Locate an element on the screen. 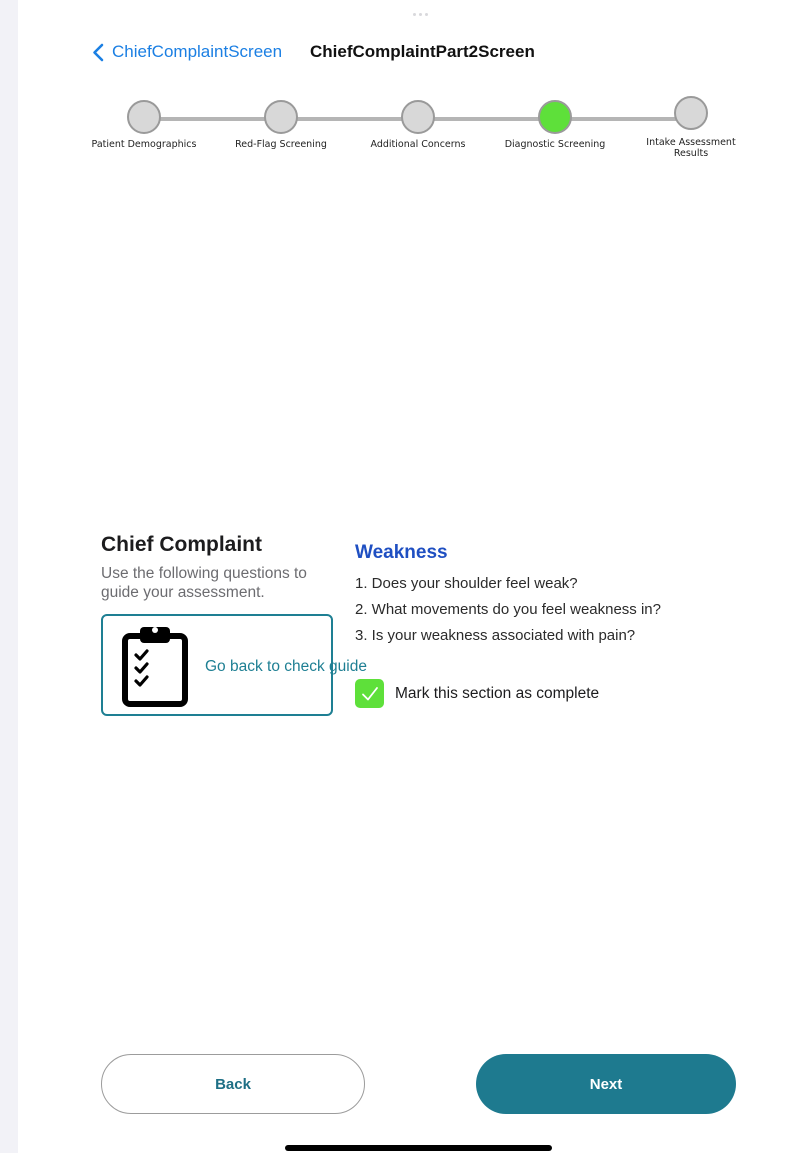  back-button: Back is located at coordinates (233, 1084).